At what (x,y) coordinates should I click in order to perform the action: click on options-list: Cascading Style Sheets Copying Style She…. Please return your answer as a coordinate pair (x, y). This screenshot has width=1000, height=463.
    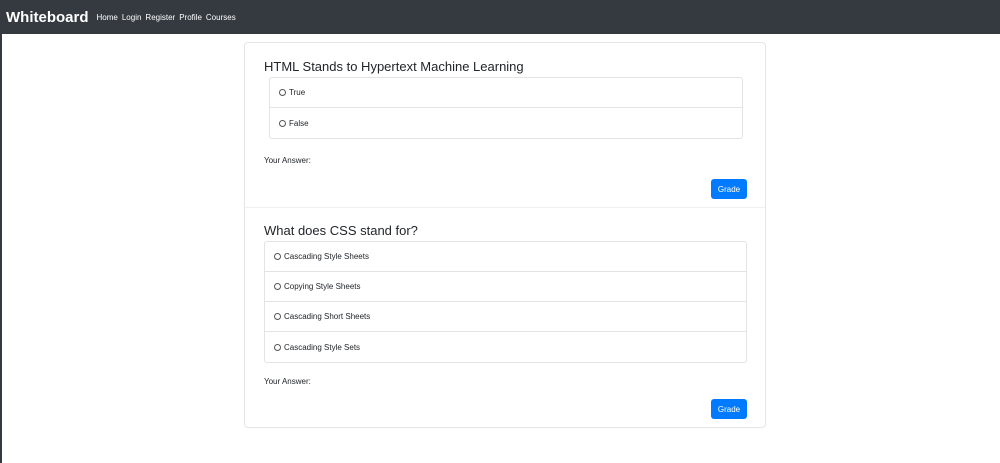
    Looking at the image, I should click on (505, 302).